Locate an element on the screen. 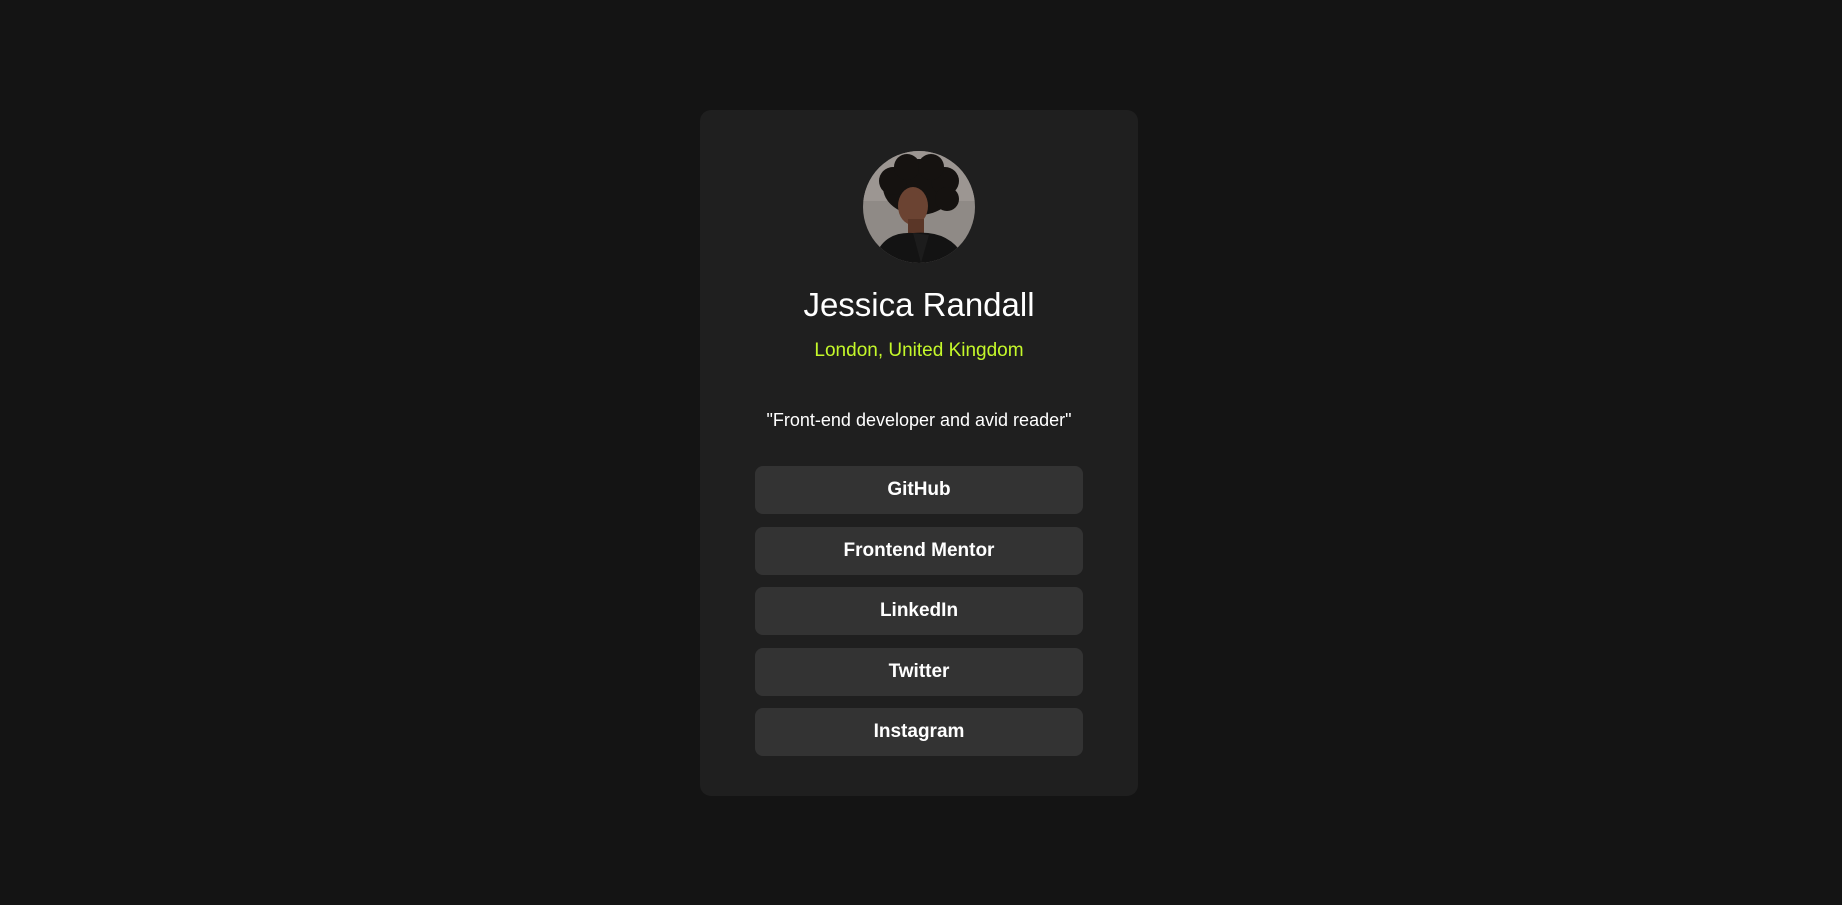 The image size is (1842, 905). frontend-mentor-link-button: Frontend Mentor is located at coordinates (919, 550).